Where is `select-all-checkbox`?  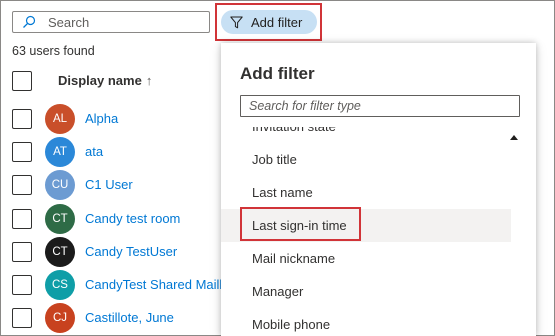 select-all-checkbox is located at coordinates (22, 81).